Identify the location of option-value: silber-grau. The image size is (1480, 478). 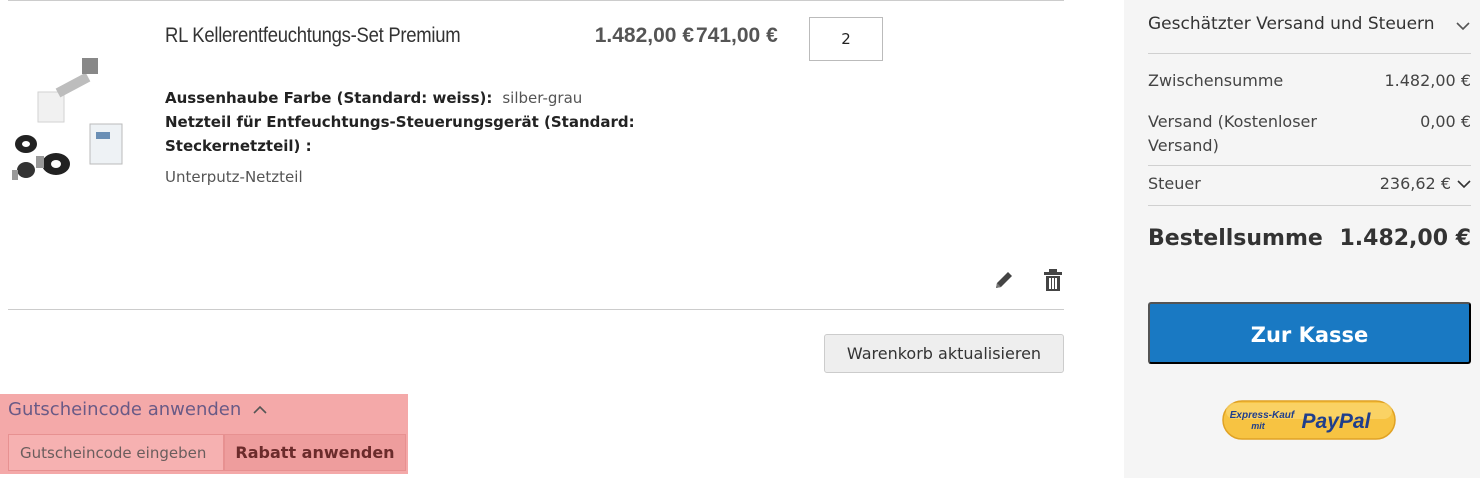
(542, 98).